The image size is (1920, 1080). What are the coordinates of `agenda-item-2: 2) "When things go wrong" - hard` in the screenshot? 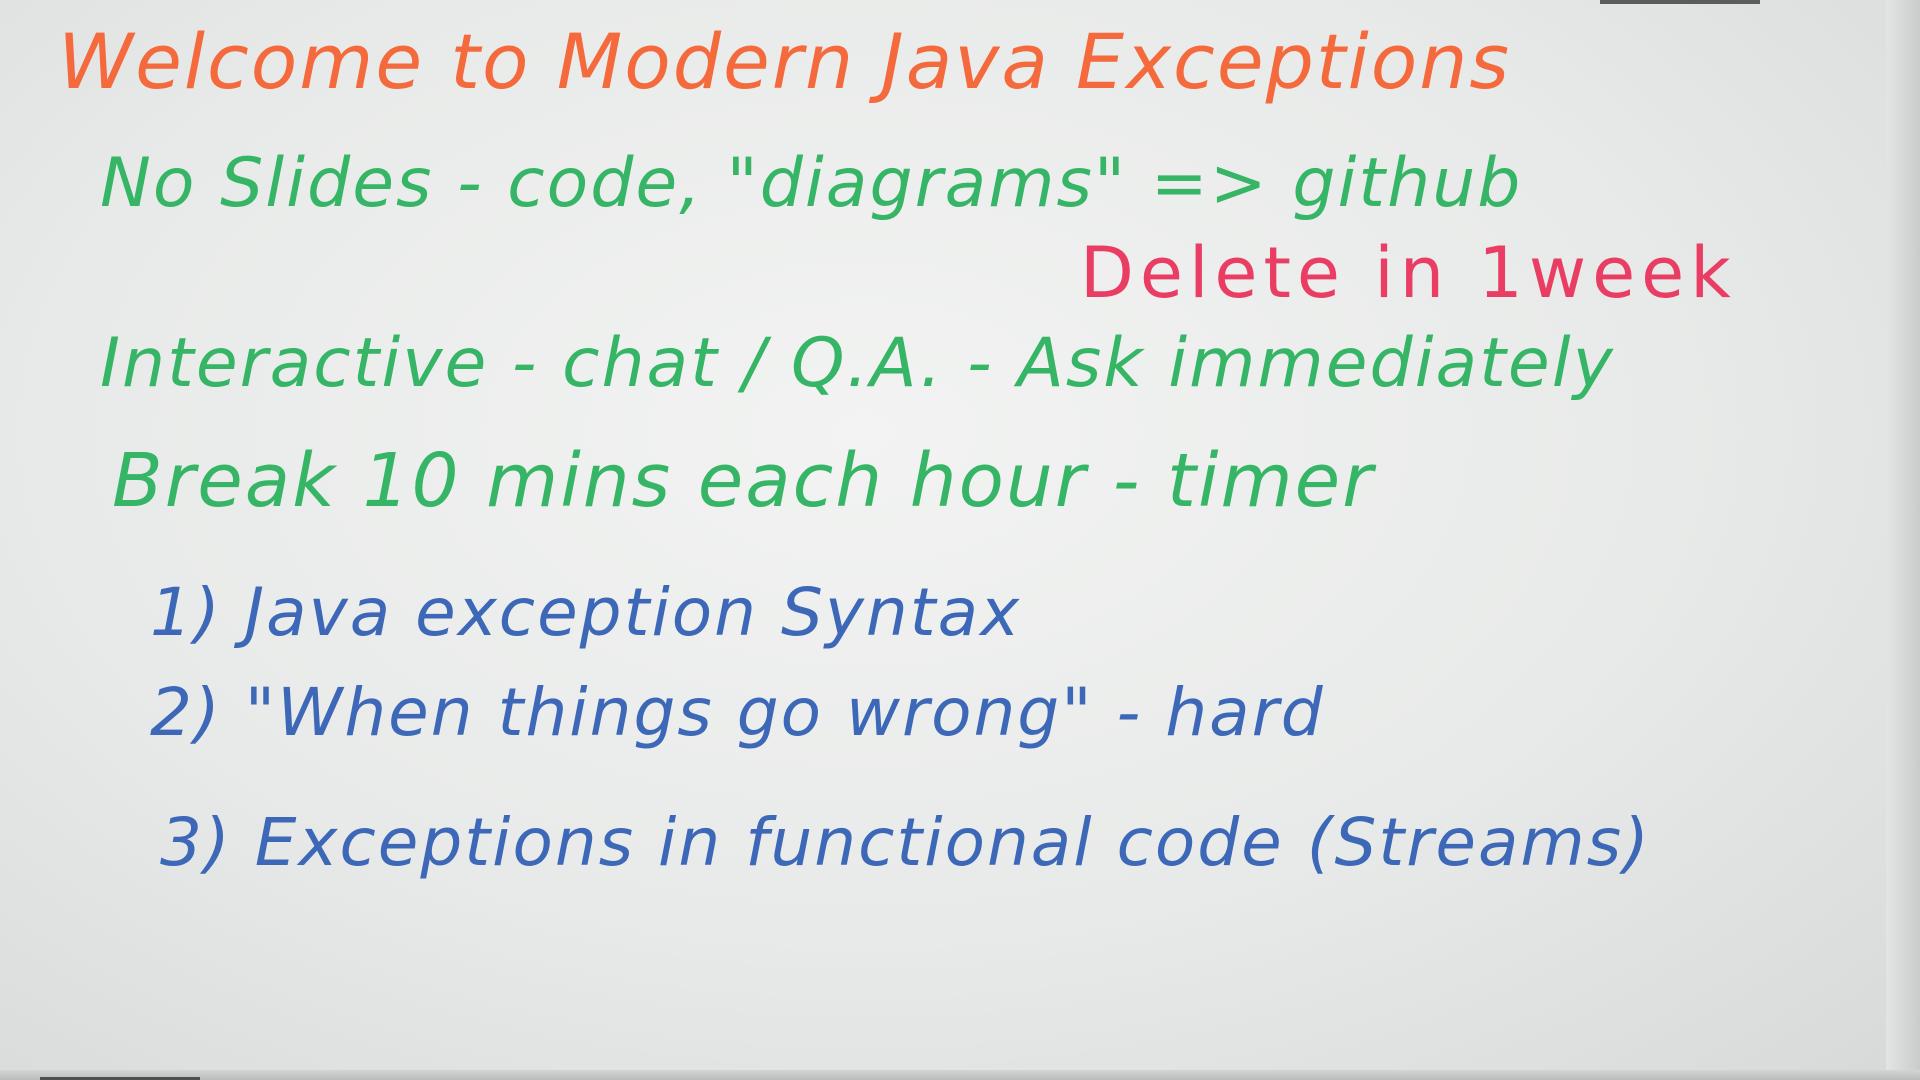 It's located at (737, 712).